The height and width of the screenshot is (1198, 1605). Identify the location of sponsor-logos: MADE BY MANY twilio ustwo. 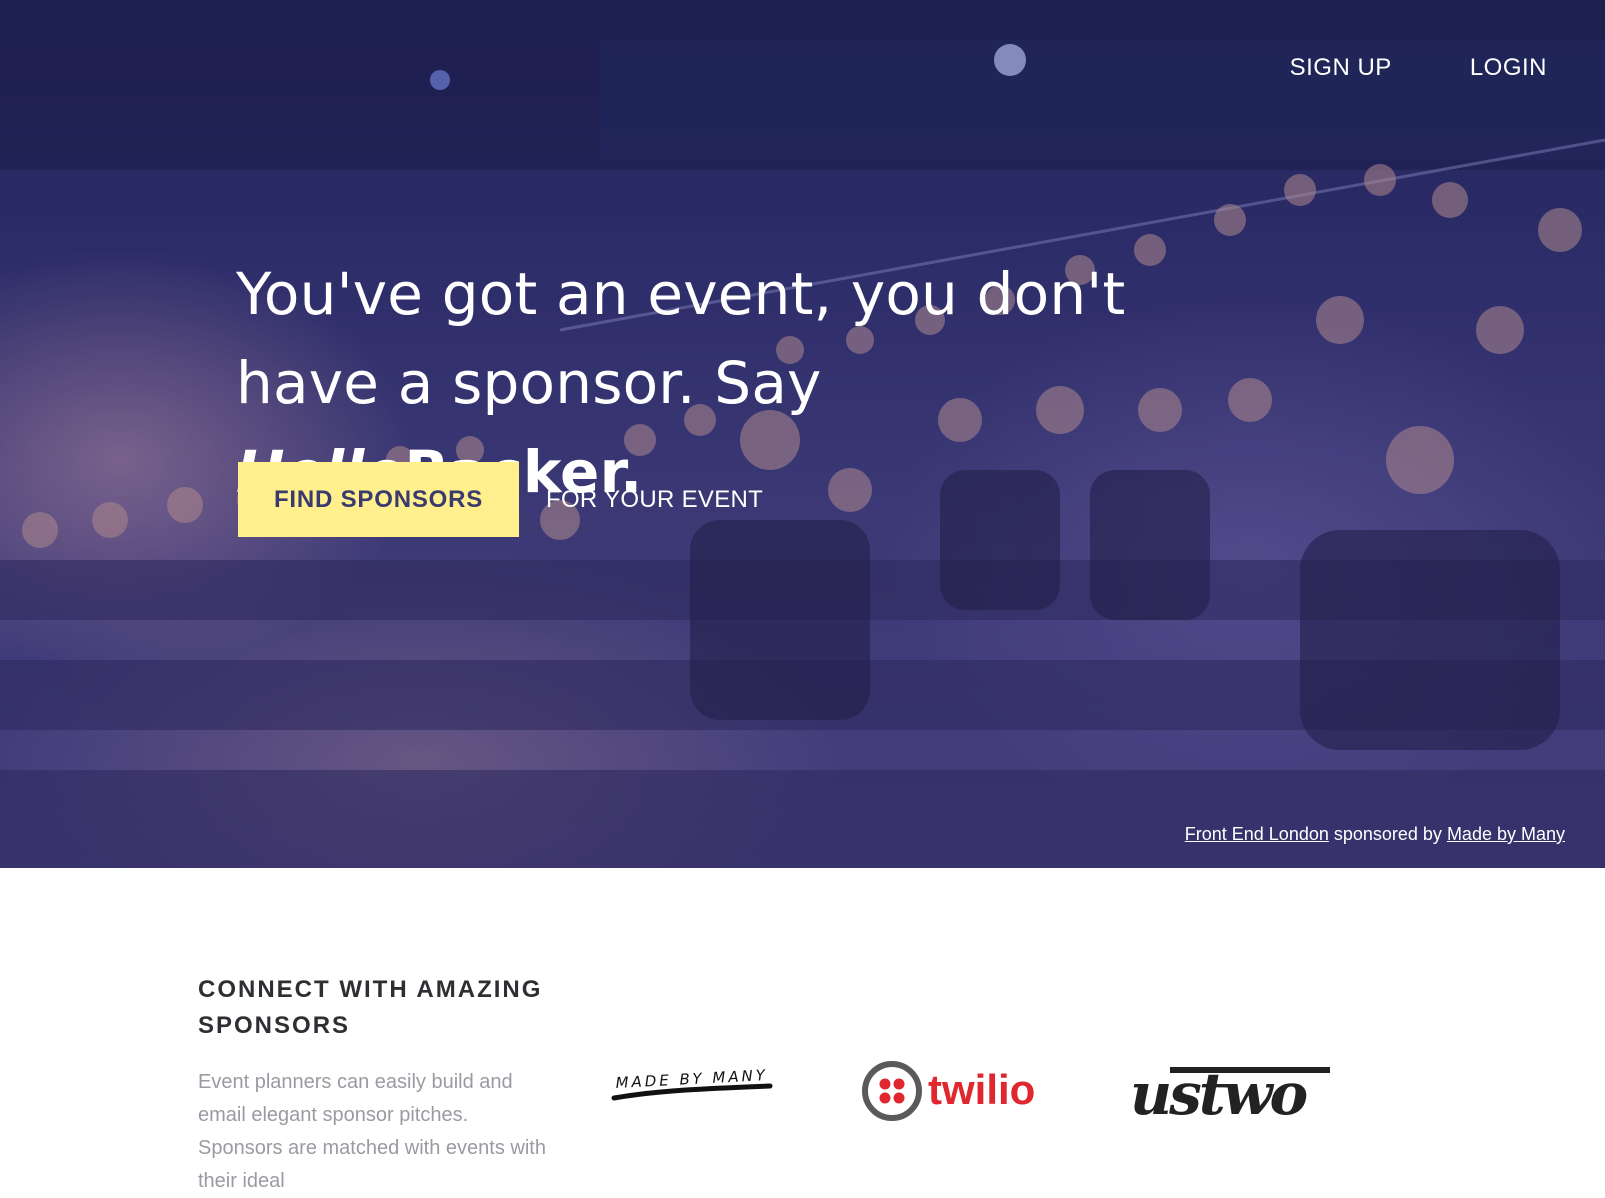
(975, 1098).